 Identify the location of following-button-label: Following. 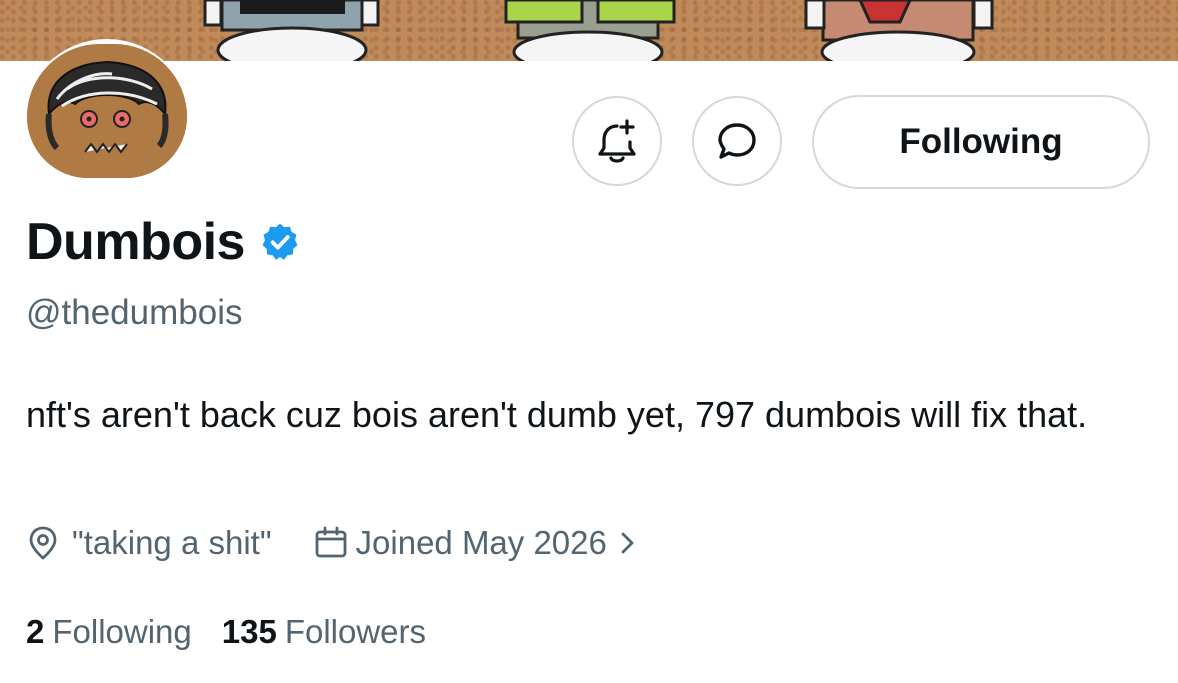
(981, 141).